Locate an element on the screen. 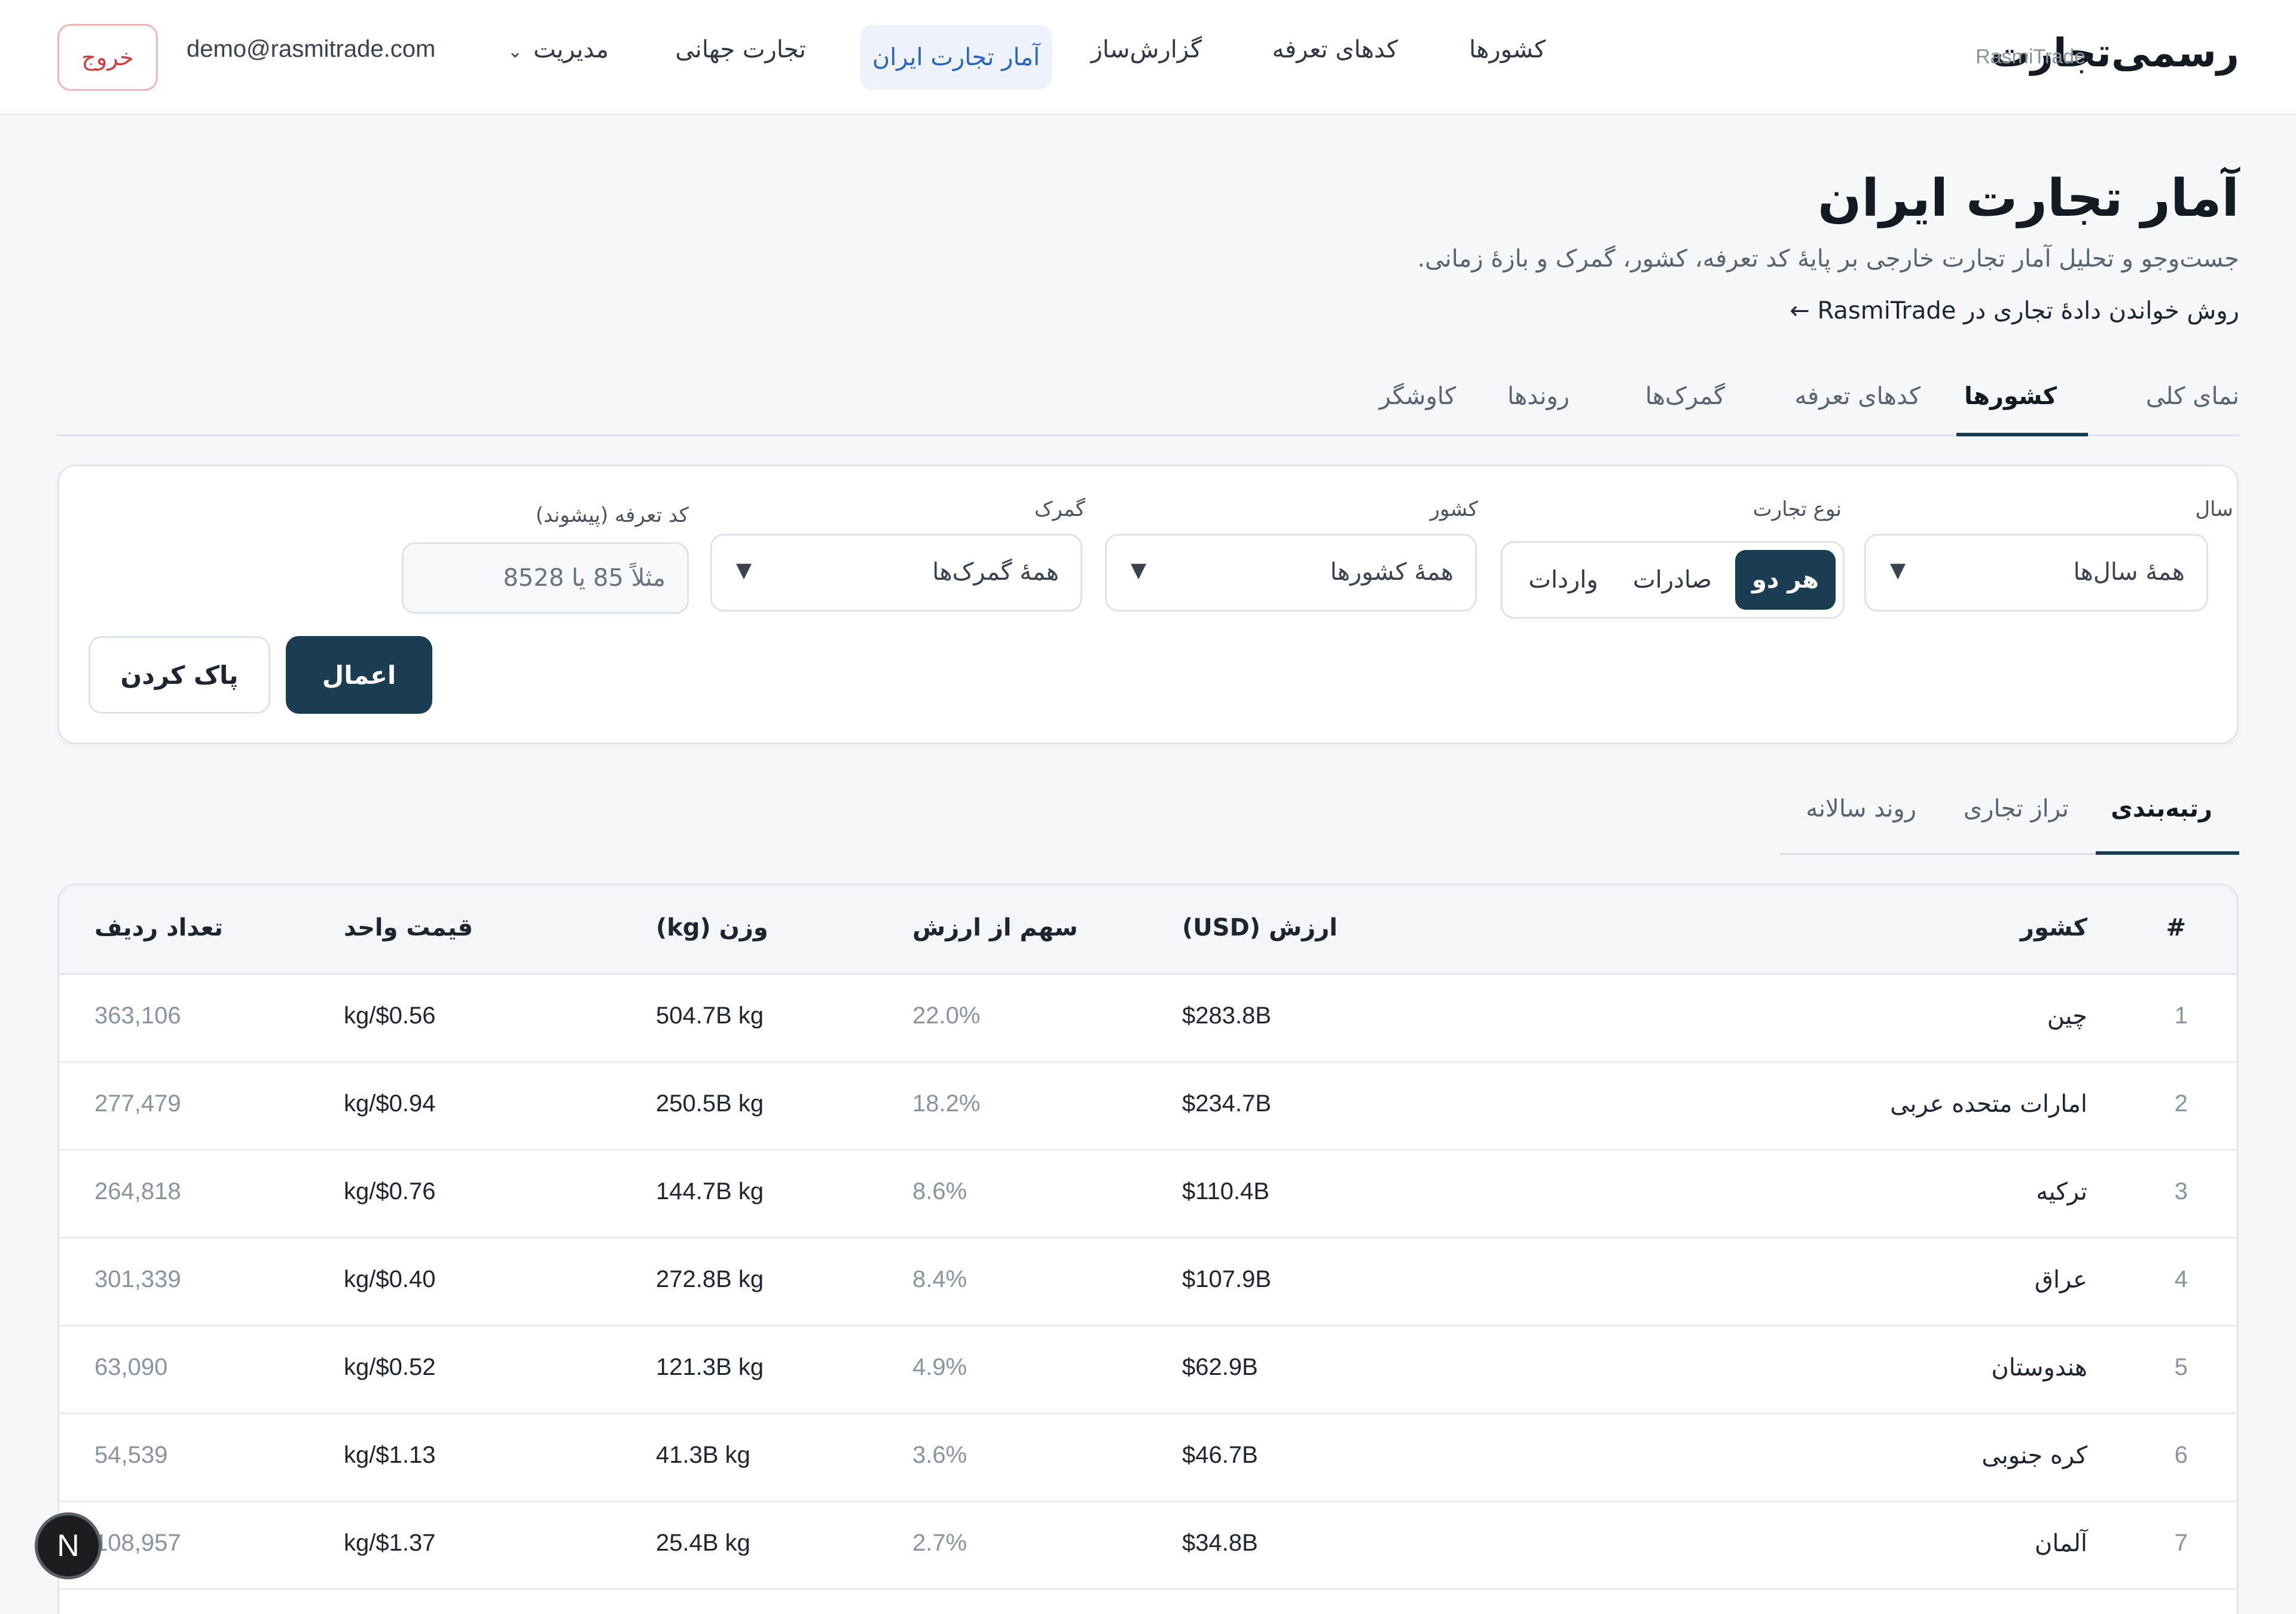 The image size is (2296, 1614). framework-badge-icon: N is located at coordinates (68, 1545).